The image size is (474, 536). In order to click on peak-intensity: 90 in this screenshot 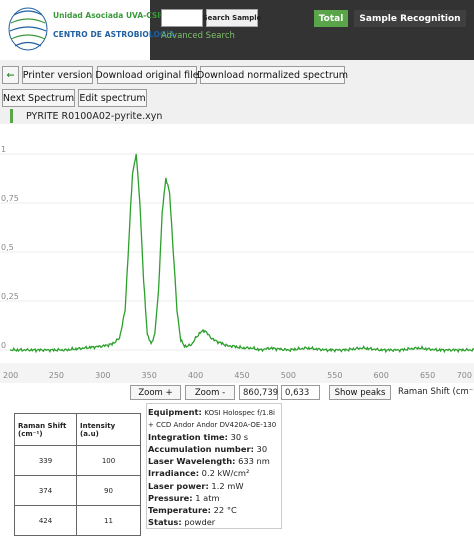, I will do `click(108, 490)`.